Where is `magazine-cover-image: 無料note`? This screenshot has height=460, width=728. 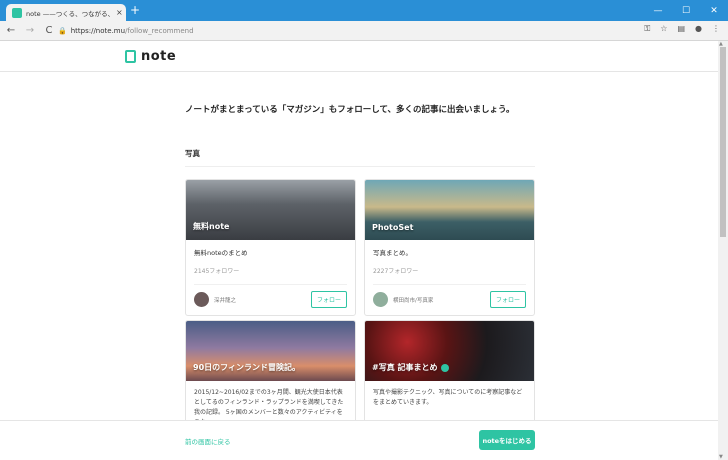
magazine-cover-image: 無料note is located at coordinates (270, 210).